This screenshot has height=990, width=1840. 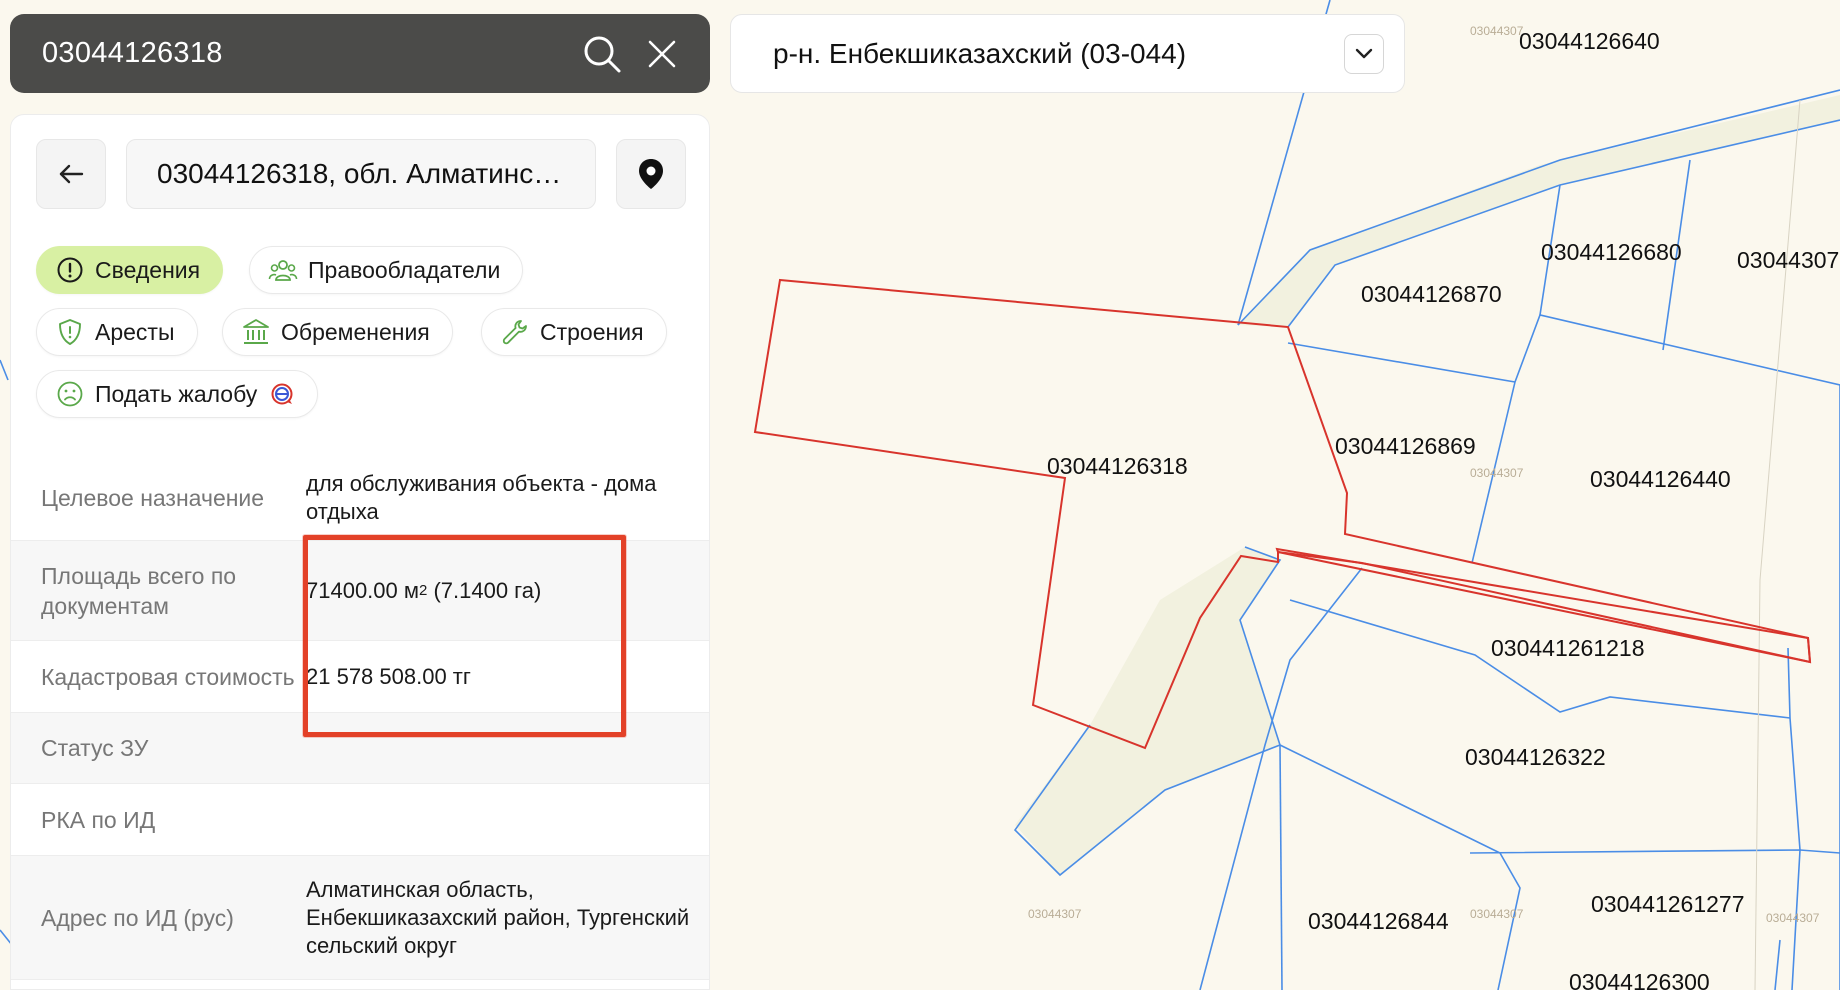 What do you see at coordinates (1539, 211) in the screenshot?
I see `road-strip-top` at bounding box center [1539, 211].